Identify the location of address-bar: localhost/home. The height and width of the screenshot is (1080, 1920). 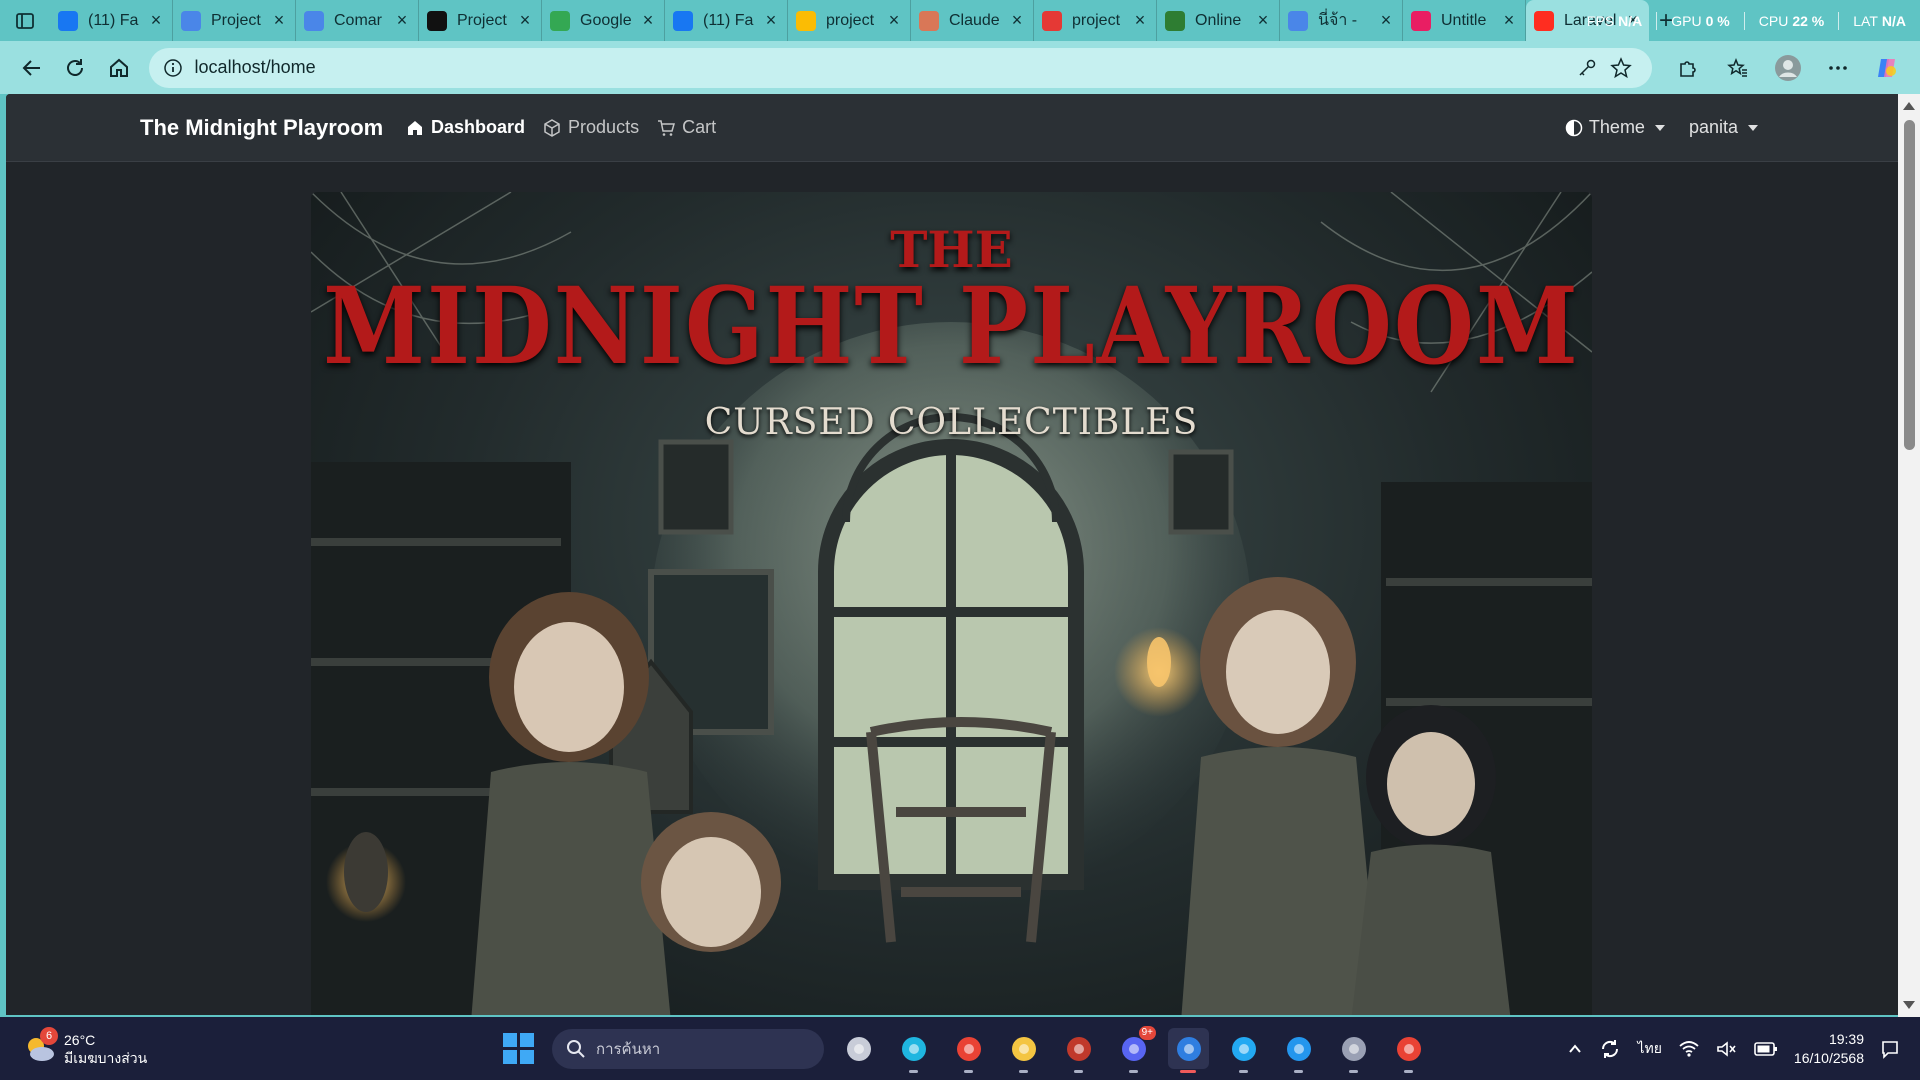
(900, 67).